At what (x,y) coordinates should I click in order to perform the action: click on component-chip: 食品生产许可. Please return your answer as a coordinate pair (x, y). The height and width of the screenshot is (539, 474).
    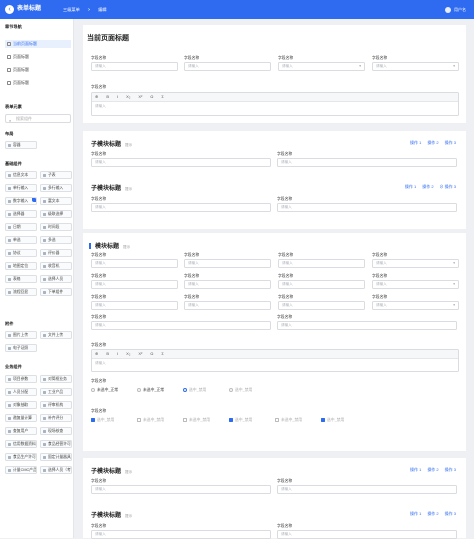
    Looking at the image, I should click on (21, 457).